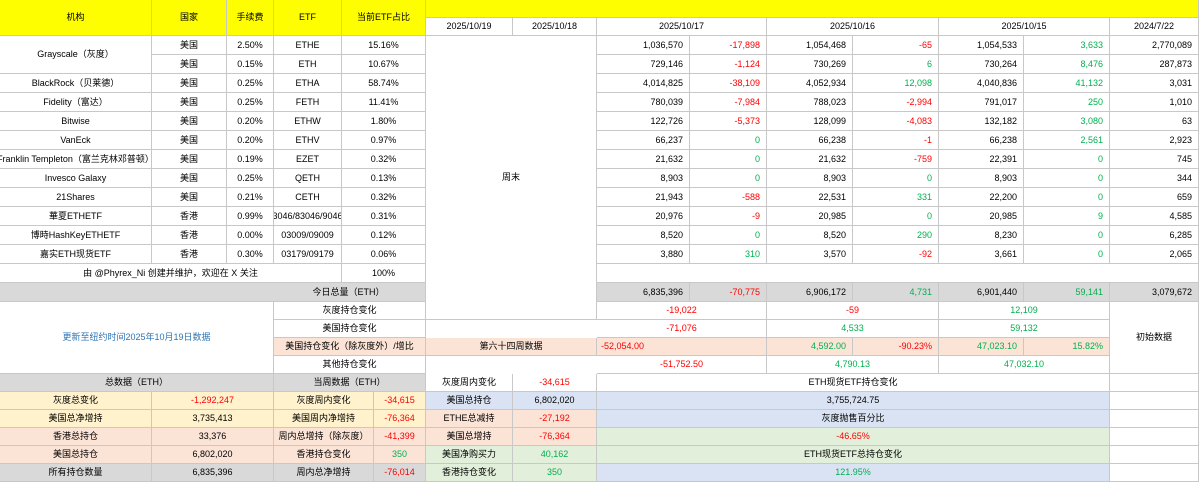 The width and height of the screenshot is (1199, 482). What do you see at coordinates (308, 45) in the screenshot?
I see `etf-ticker: ETHE` at bounding box center [308, 45].